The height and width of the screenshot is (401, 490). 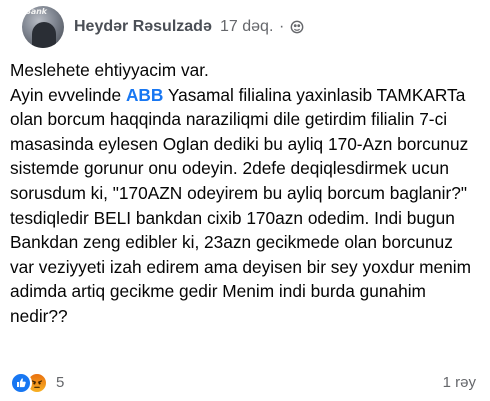 What do you see at coordinates (109, 70) in the screenshot?
I see `post-line-1: Meslehete ehtiyyacim var.` at bounding box center [109, 70].